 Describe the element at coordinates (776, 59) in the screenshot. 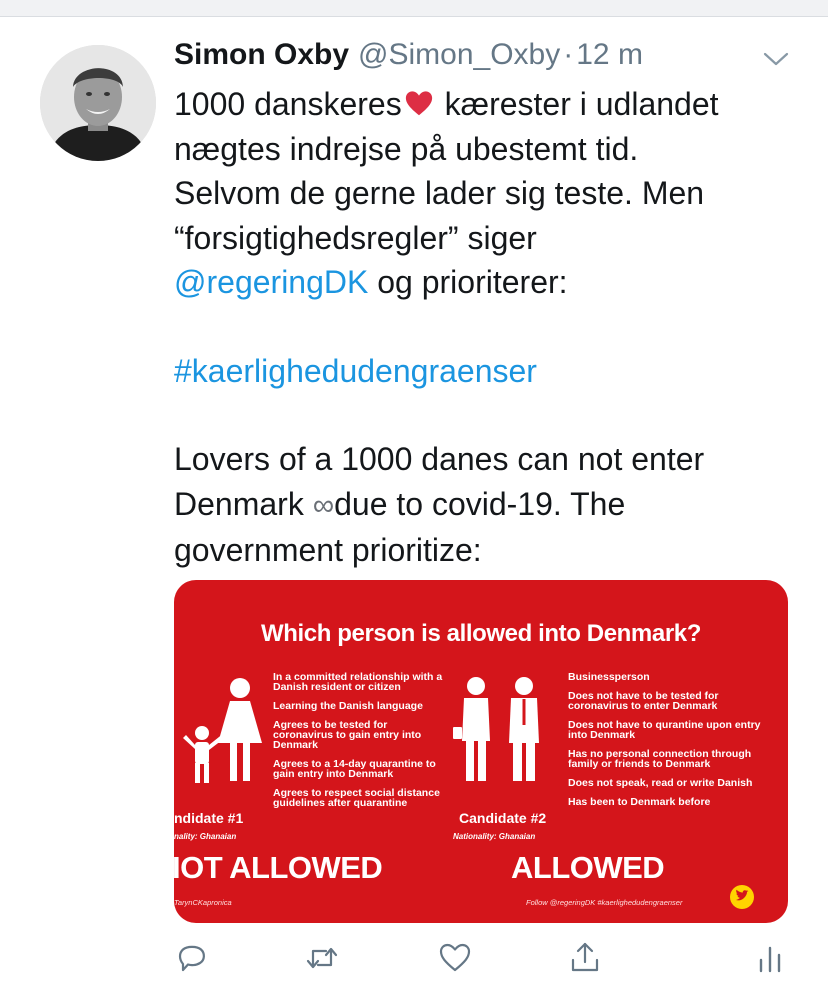

I see `chevron-down-icon` at that location.